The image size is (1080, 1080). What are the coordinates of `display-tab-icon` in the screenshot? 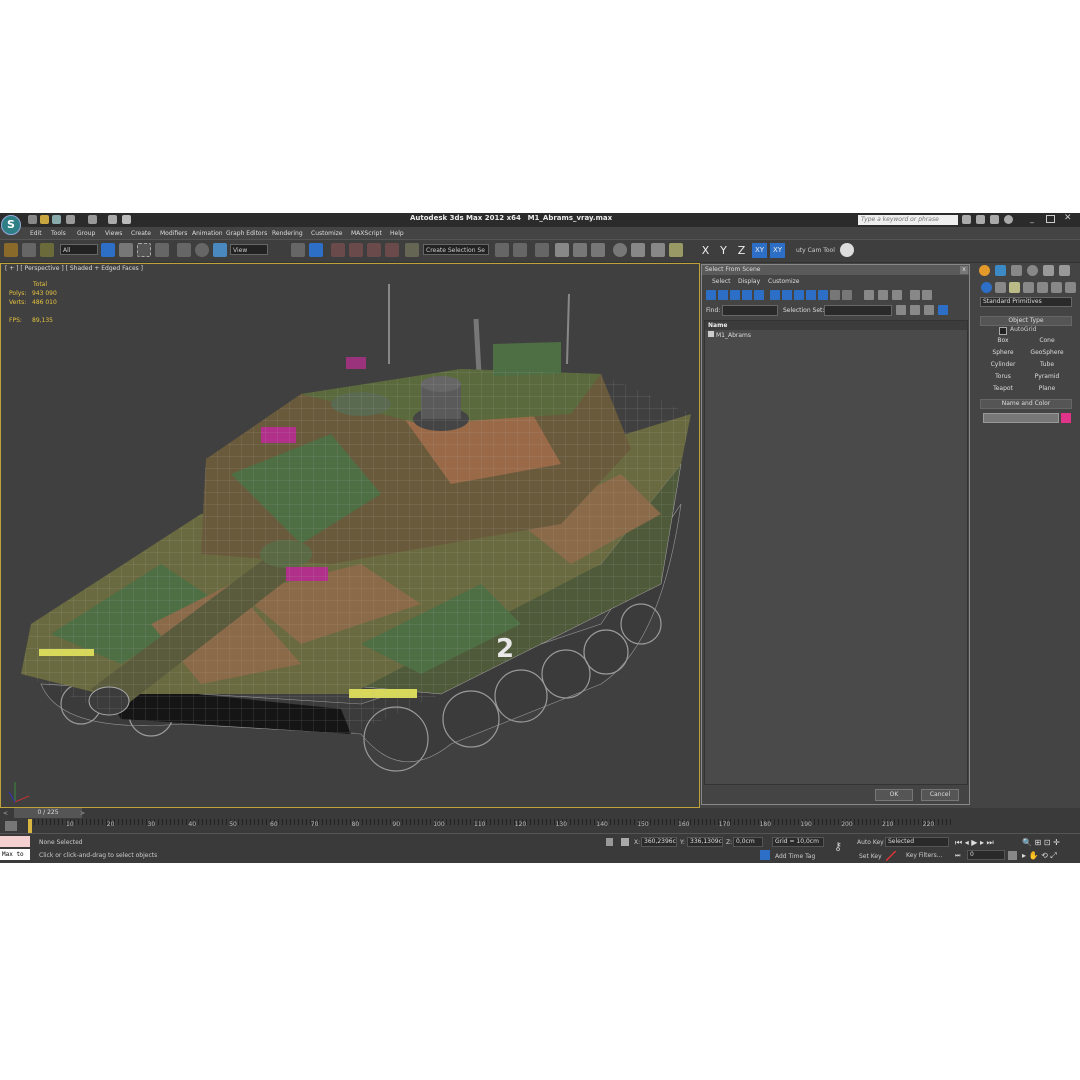 It's located at (1048, 270).